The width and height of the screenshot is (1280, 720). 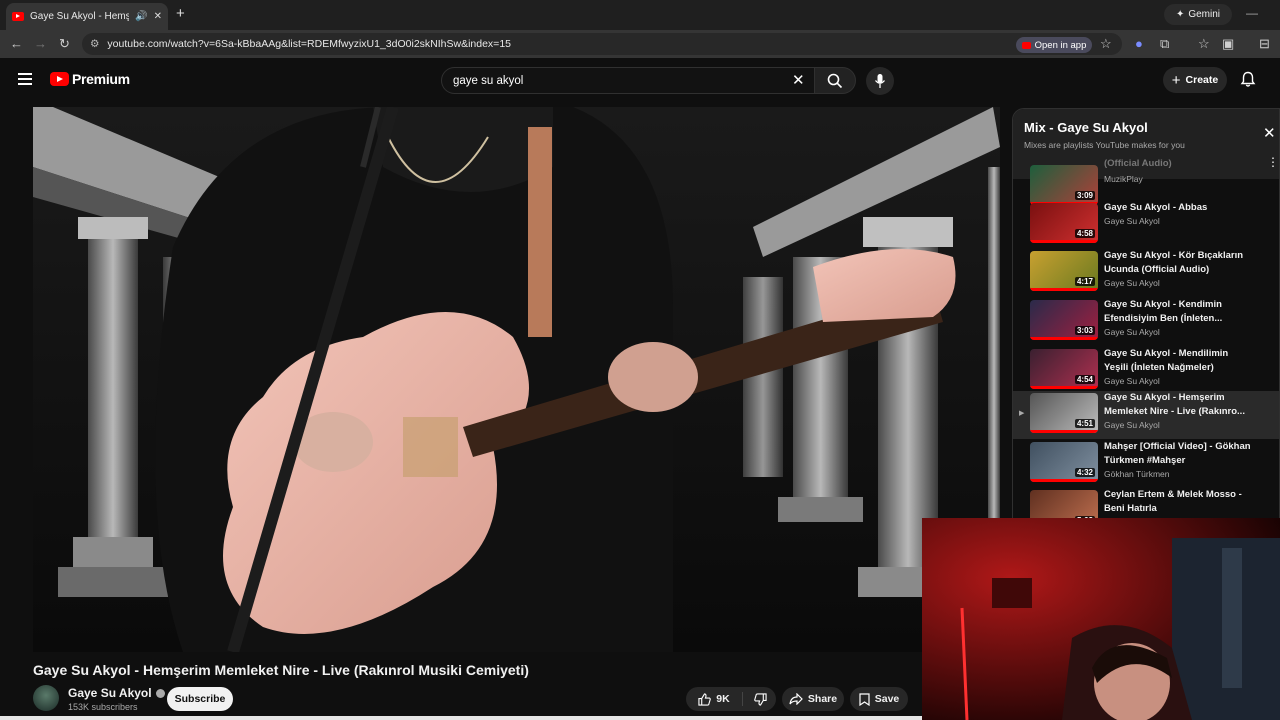 I want to click on playlist-item-thumbnail: 4:32, so click(x=1064, y=462).